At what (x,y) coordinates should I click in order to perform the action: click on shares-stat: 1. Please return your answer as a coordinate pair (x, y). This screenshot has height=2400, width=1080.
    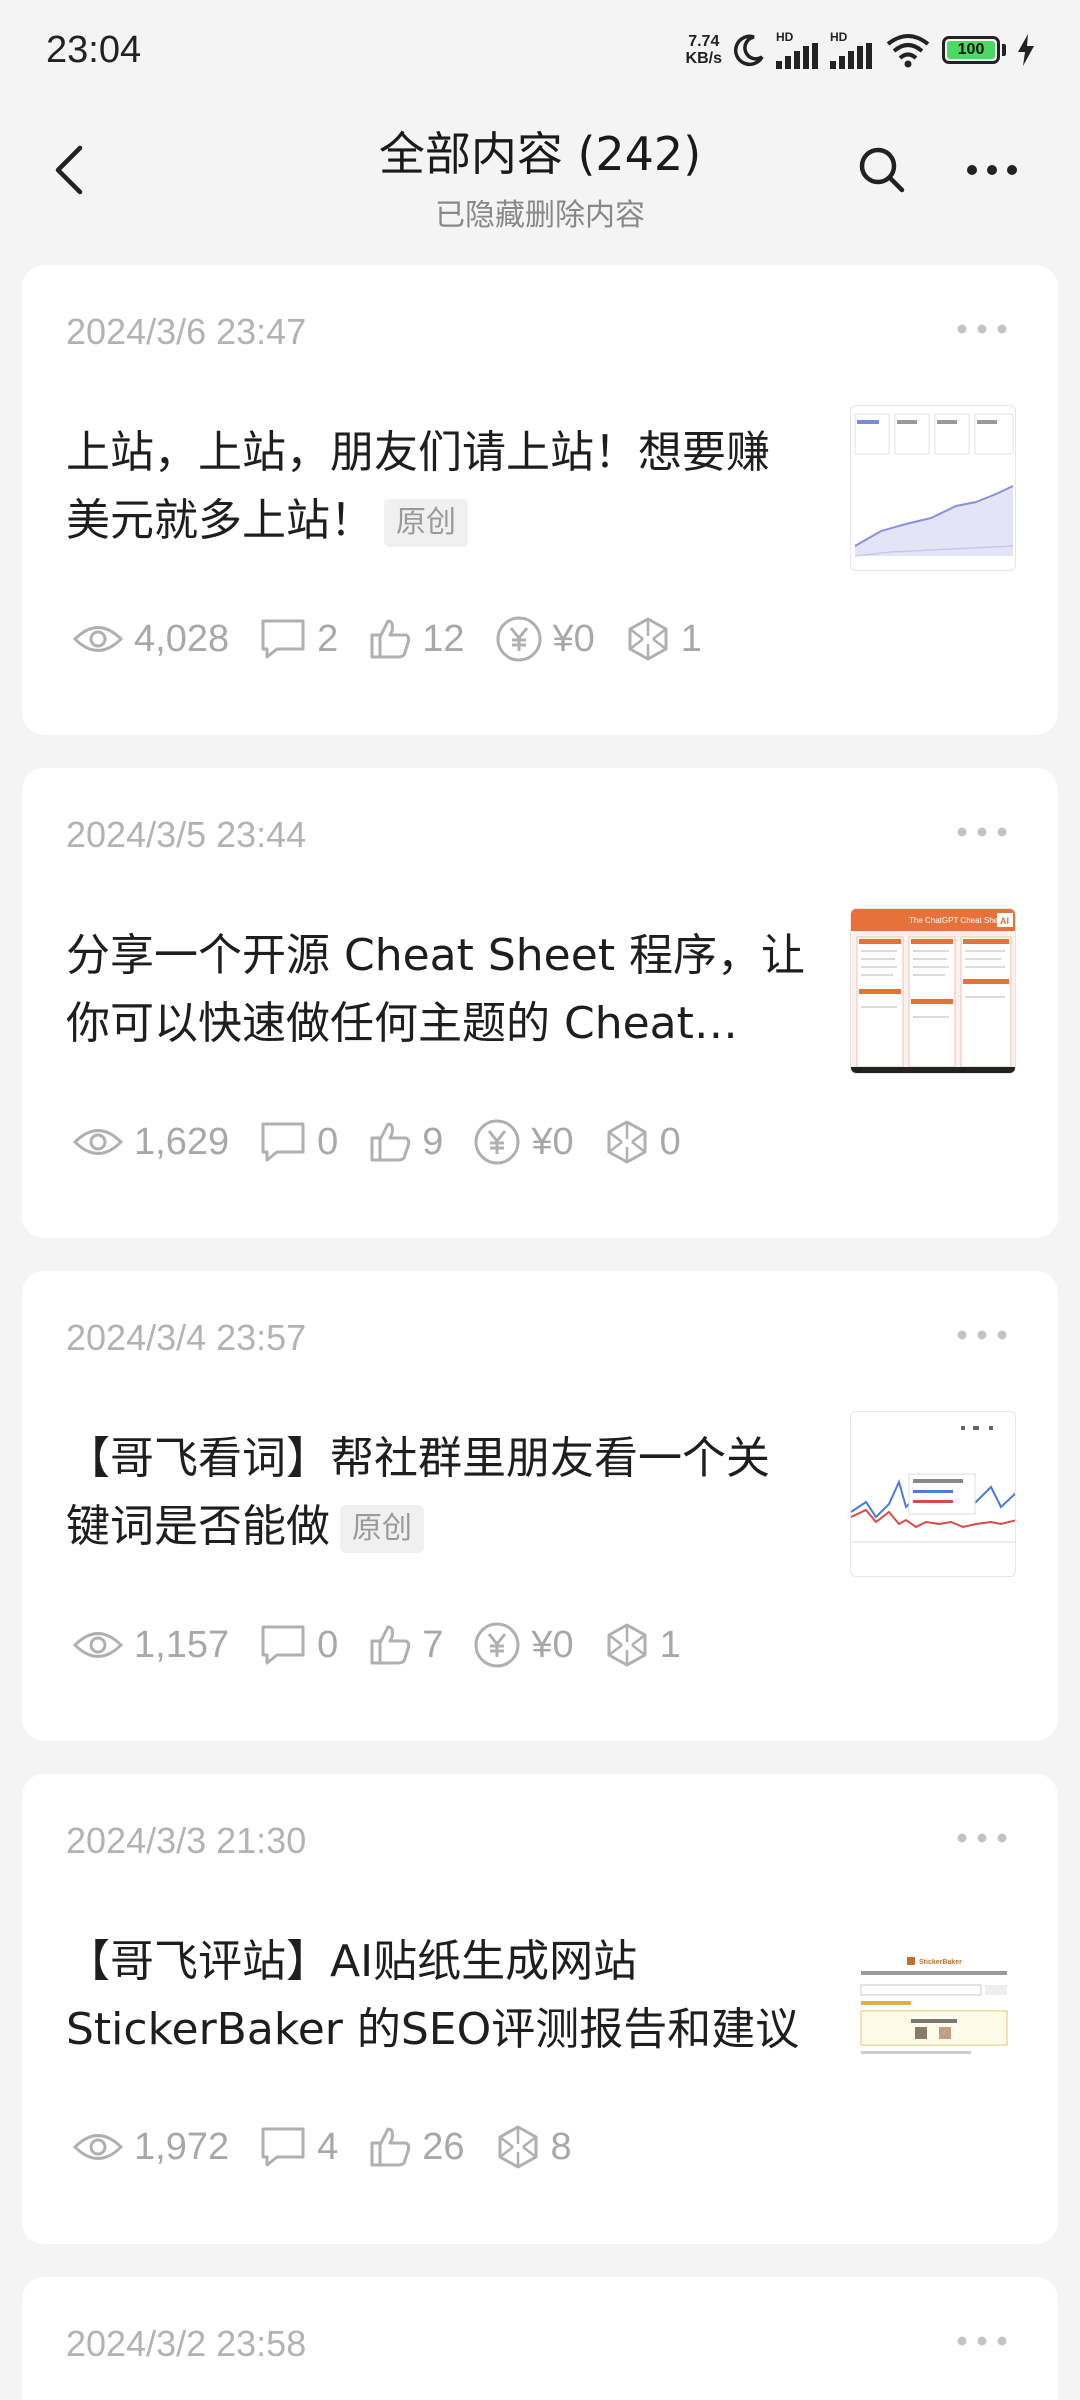
    Looking at the image, I should click on (642, 1645).